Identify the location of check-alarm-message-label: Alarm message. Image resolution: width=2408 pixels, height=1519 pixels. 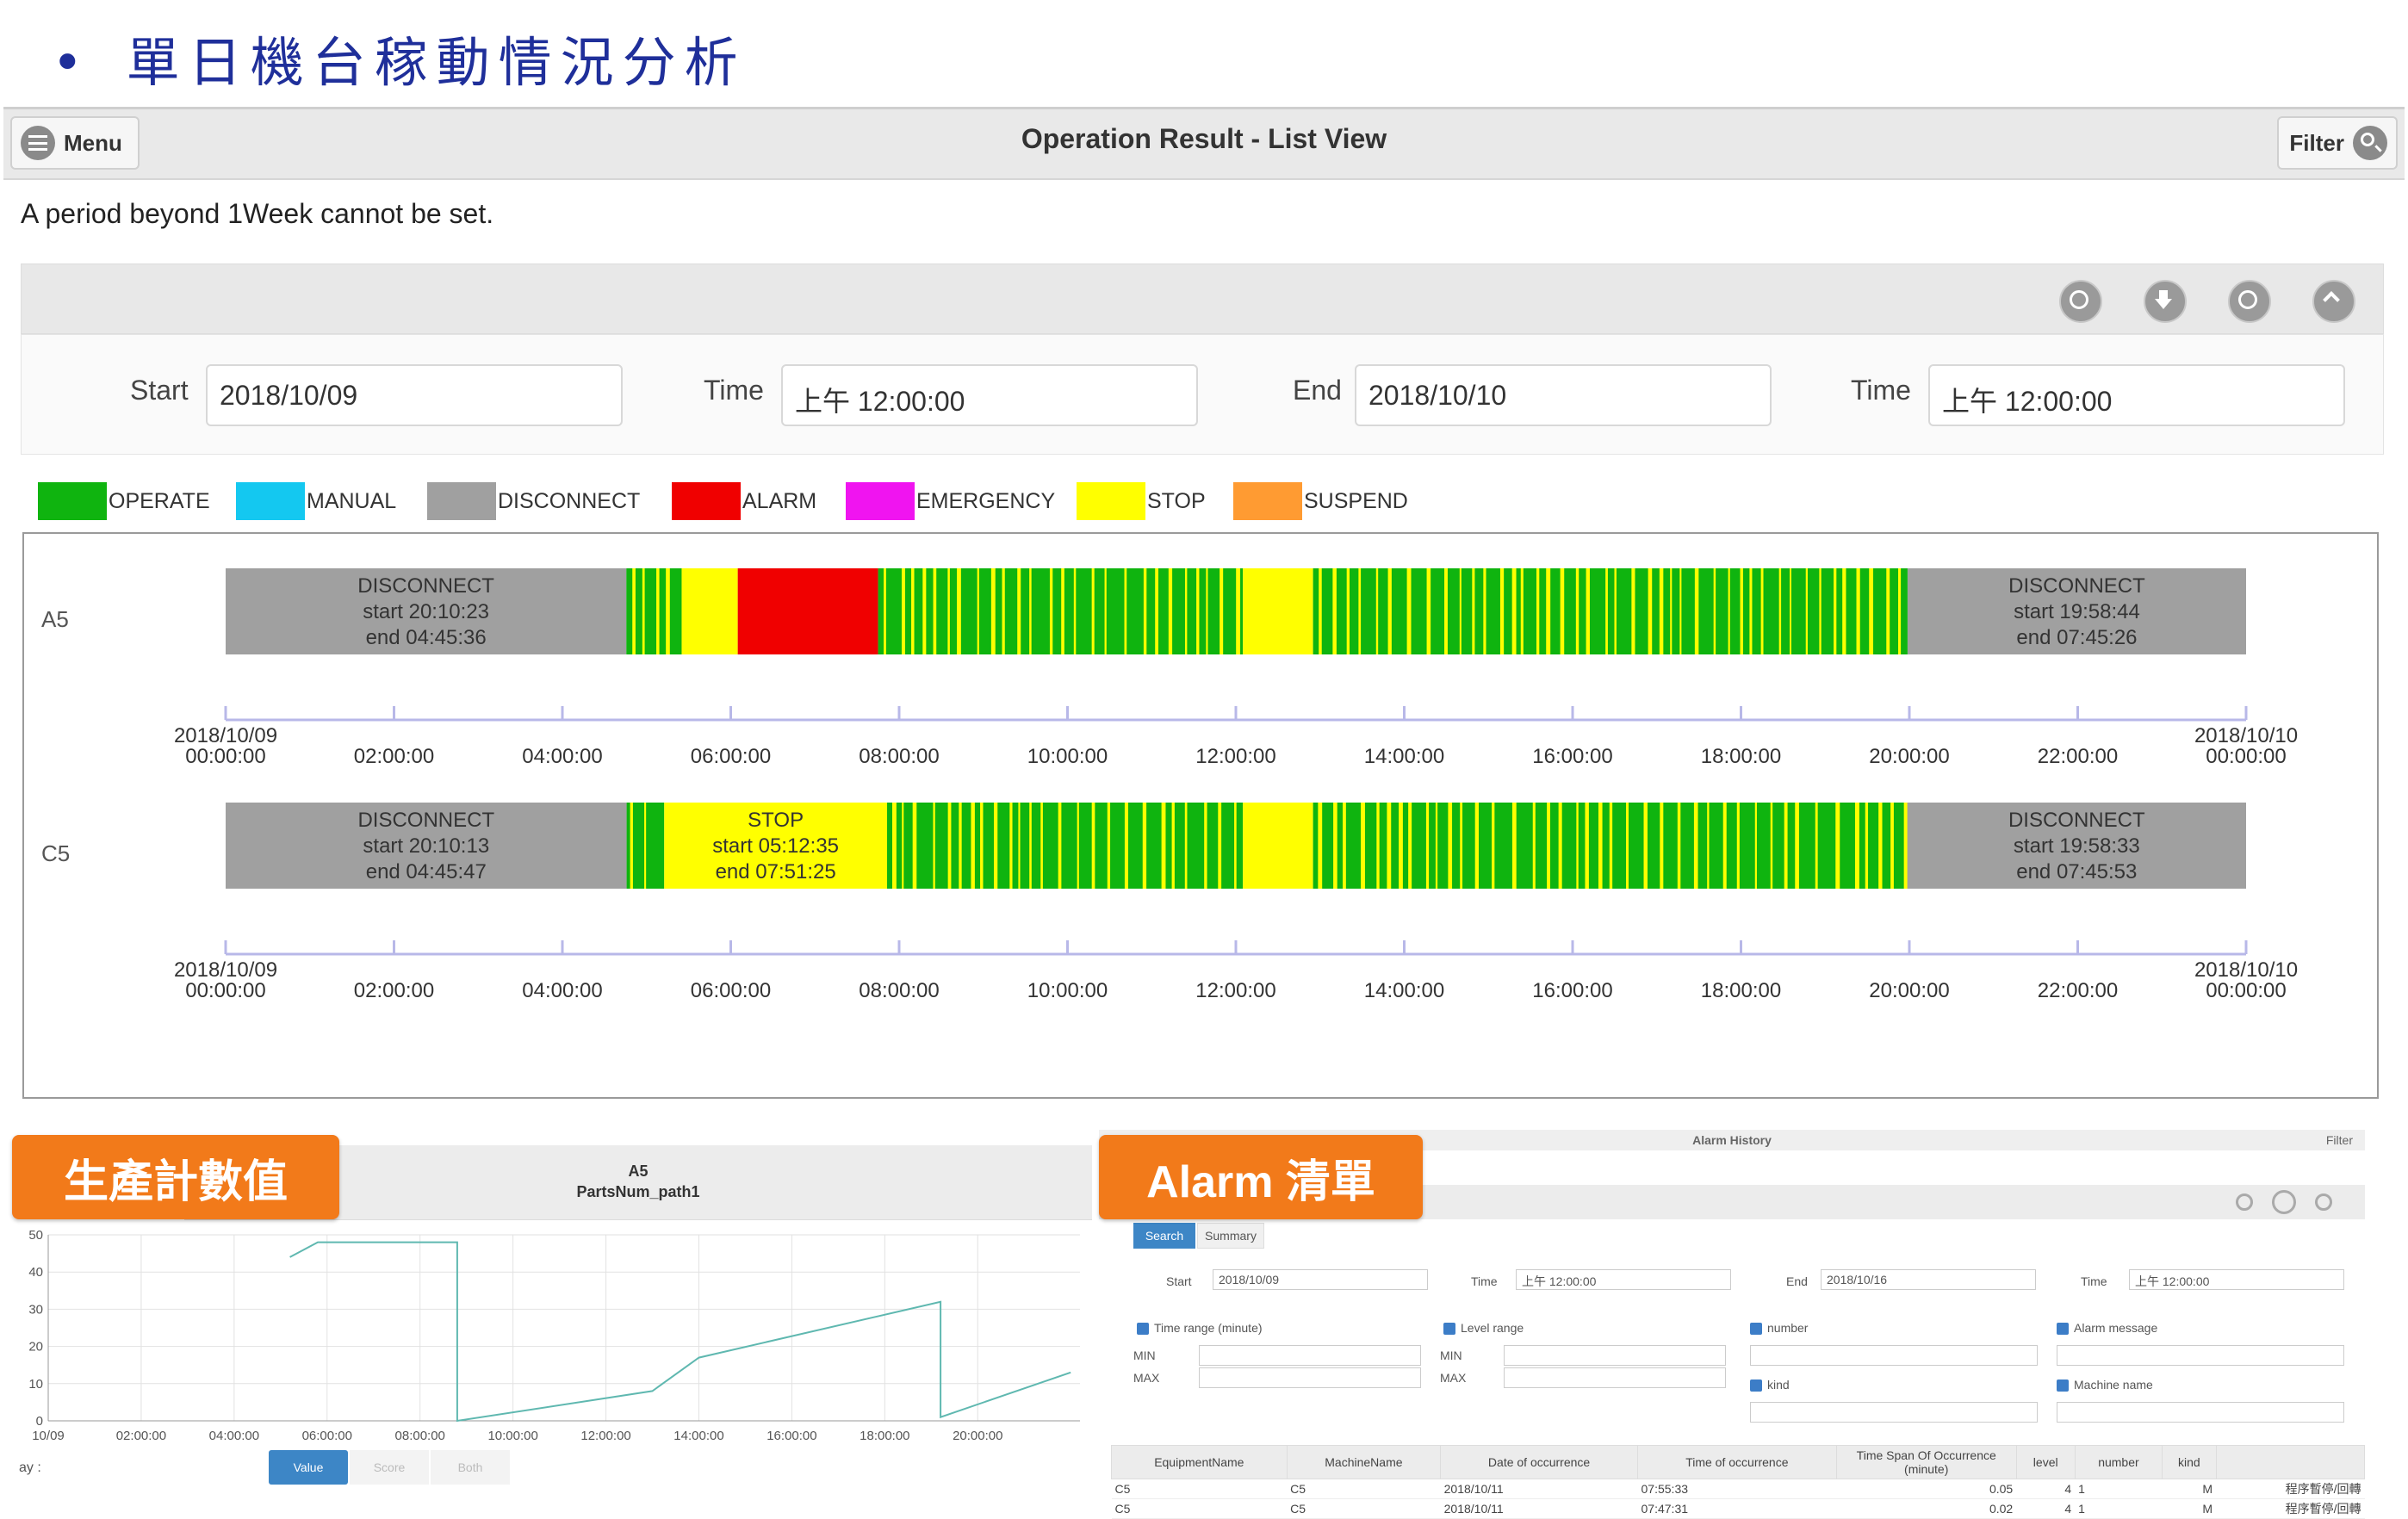
(2116, 1328).